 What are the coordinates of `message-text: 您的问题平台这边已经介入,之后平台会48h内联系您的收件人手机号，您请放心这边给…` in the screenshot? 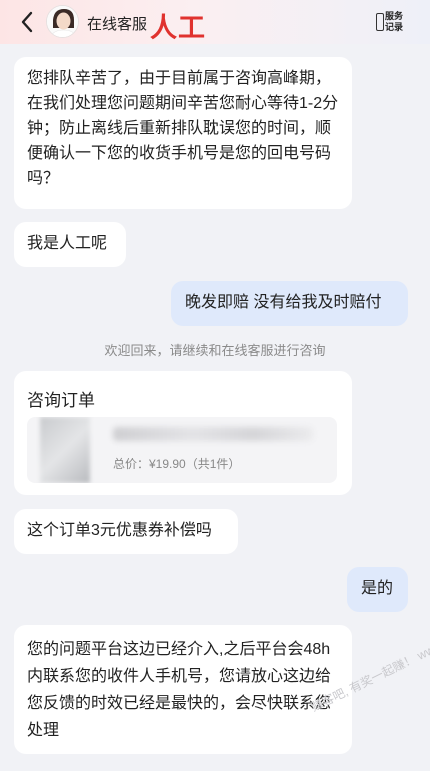 It's located at (179, 690).